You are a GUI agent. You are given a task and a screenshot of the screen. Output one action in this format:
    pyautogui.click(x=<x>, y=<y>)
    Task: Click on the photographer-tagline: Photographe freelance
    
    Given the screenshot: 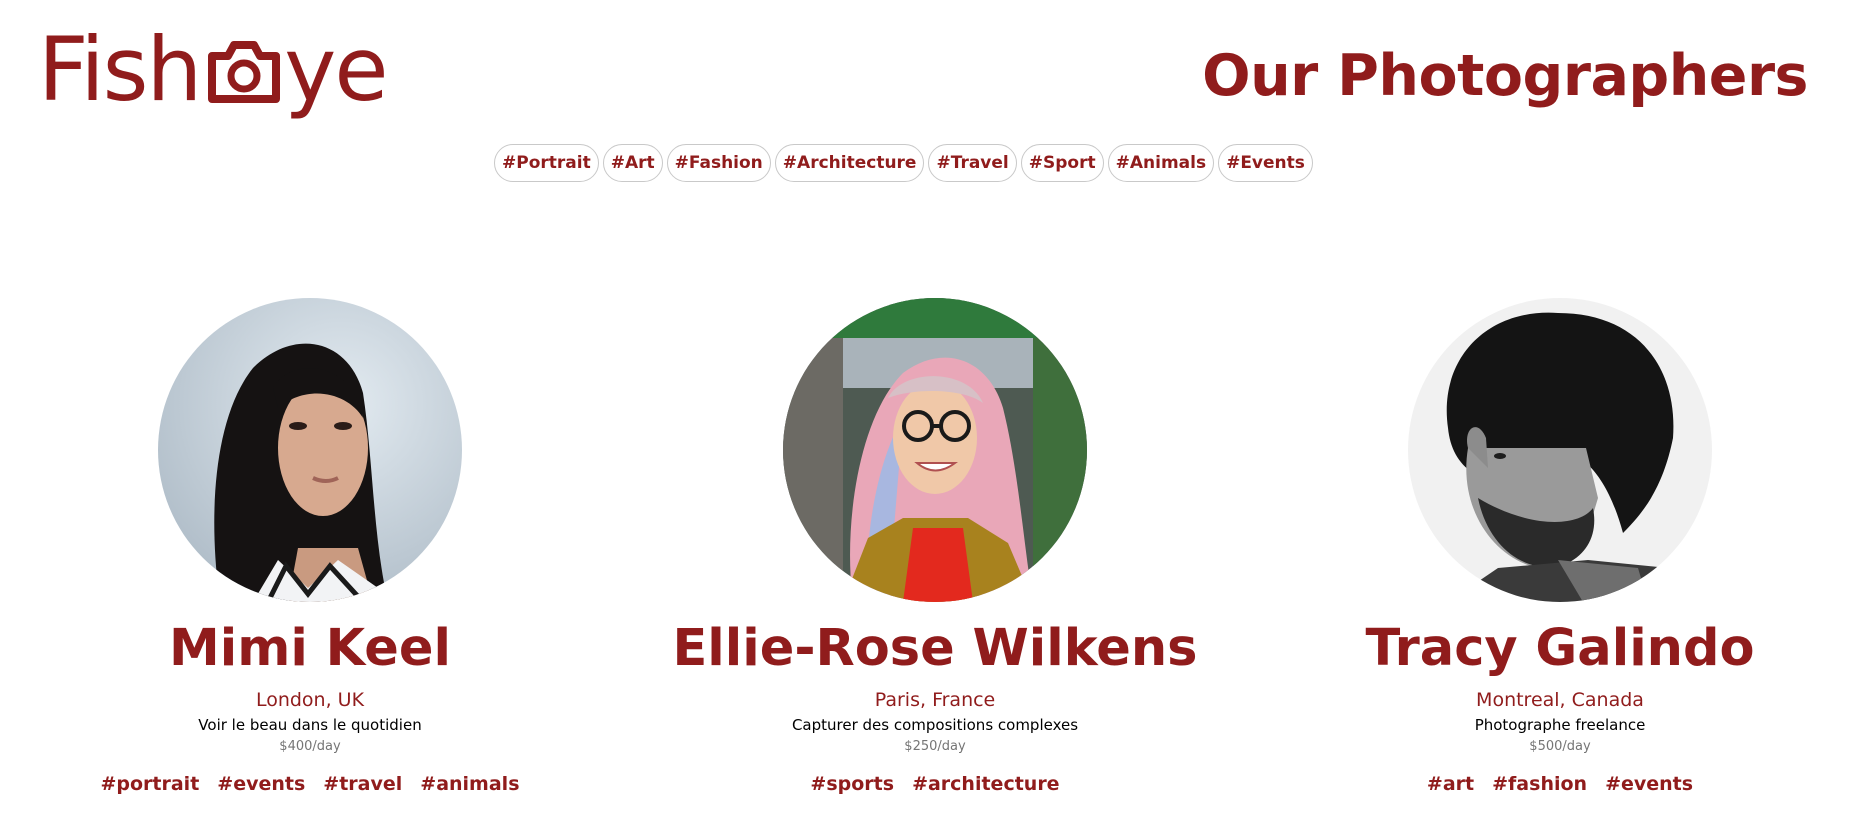 What is the action you would take?
    pyautogui.click(x=1560, y=725)
    